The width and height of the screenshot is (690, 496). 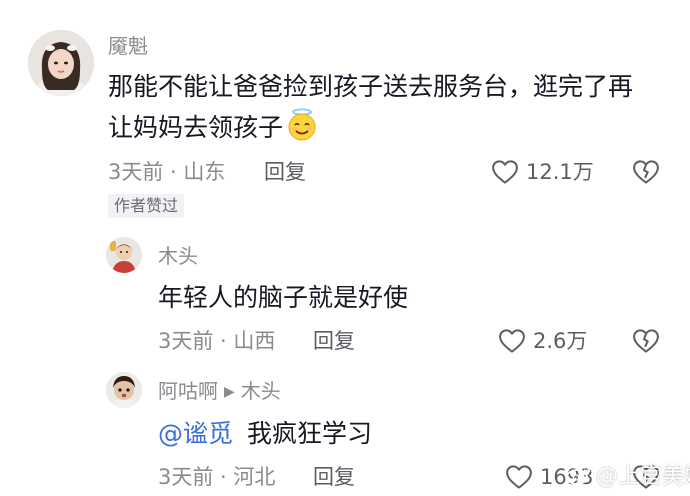 I want to click on mention-link: @谧觅, so click(x=195, y=433).